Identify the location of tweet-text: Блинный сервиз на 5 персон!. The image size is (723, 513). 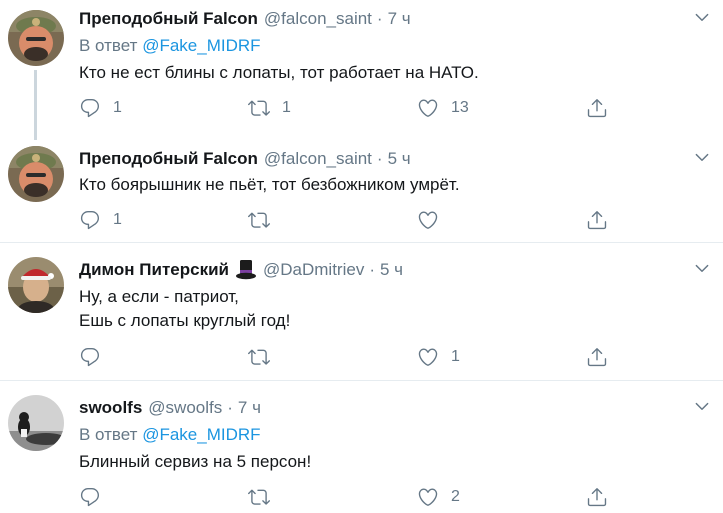
(195, 461).